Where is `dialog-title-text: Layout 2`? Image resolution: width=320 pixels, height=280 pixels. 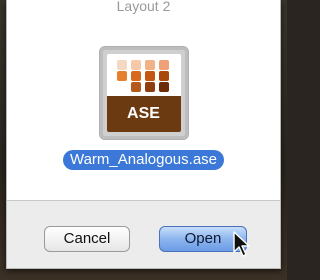 dialog-title-text: Layout 2 is located at coordinates (143, 7).